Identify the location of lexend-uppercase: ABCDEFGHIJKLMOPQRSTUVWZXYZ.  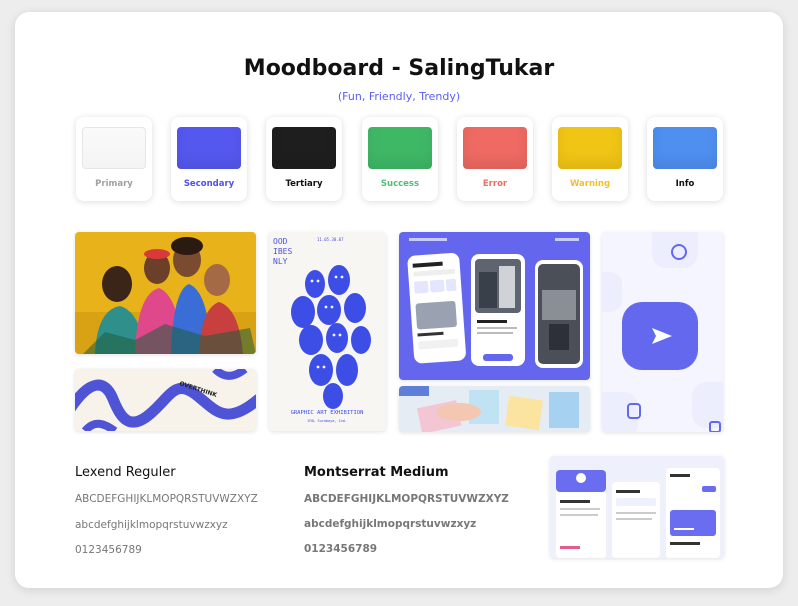
(166, 499).